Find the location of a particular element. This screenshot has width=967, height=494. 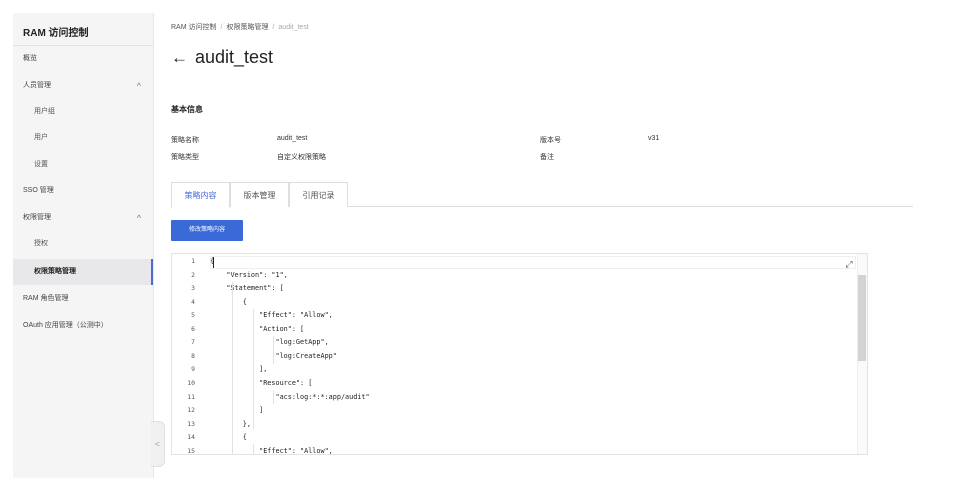

version-label: 版本号 is located at coordinates (550, 140).